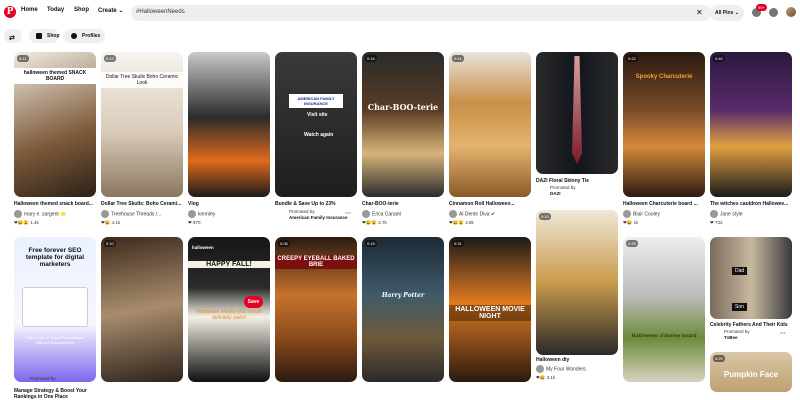  Describe the element at coordinates (761, 7) in the screenshot. I see `notification-badge: 99+` at that location.